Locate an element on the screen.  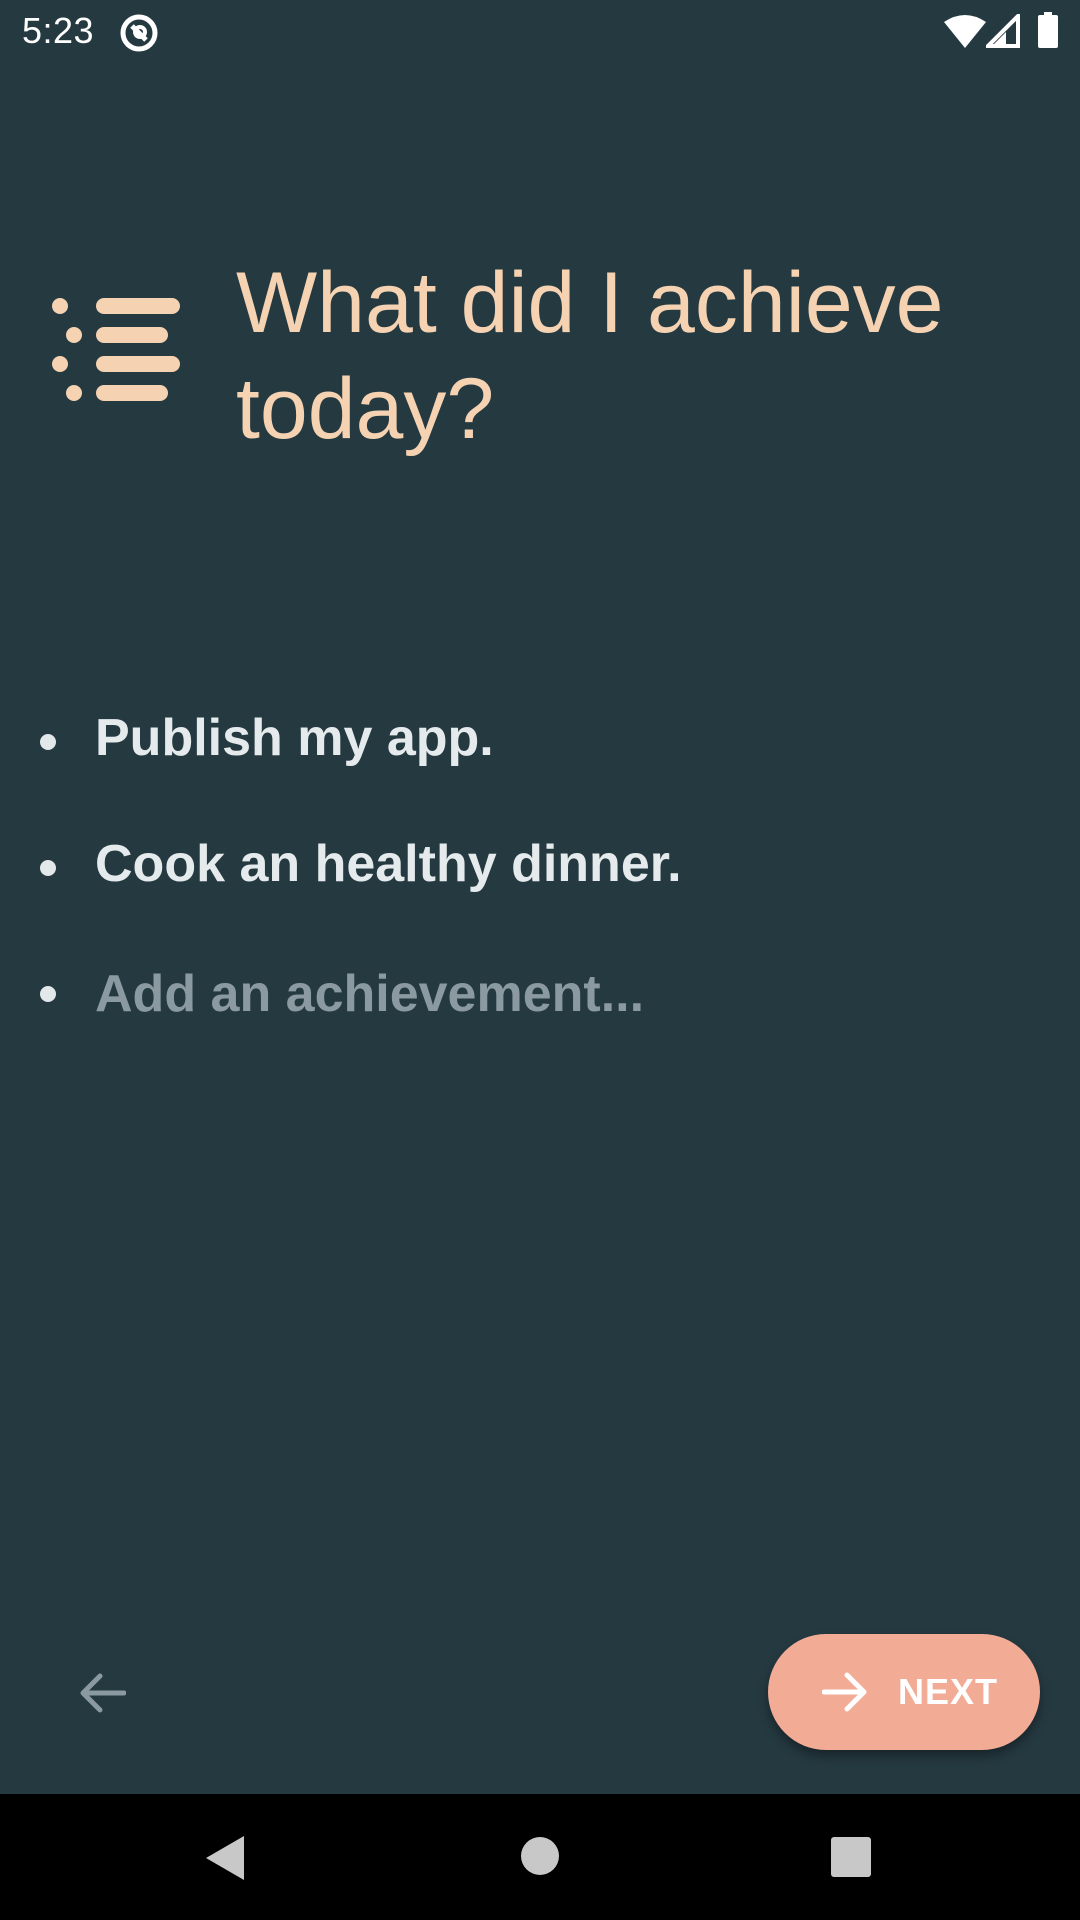
navigation-bar is located at coordinates (540, 1857).